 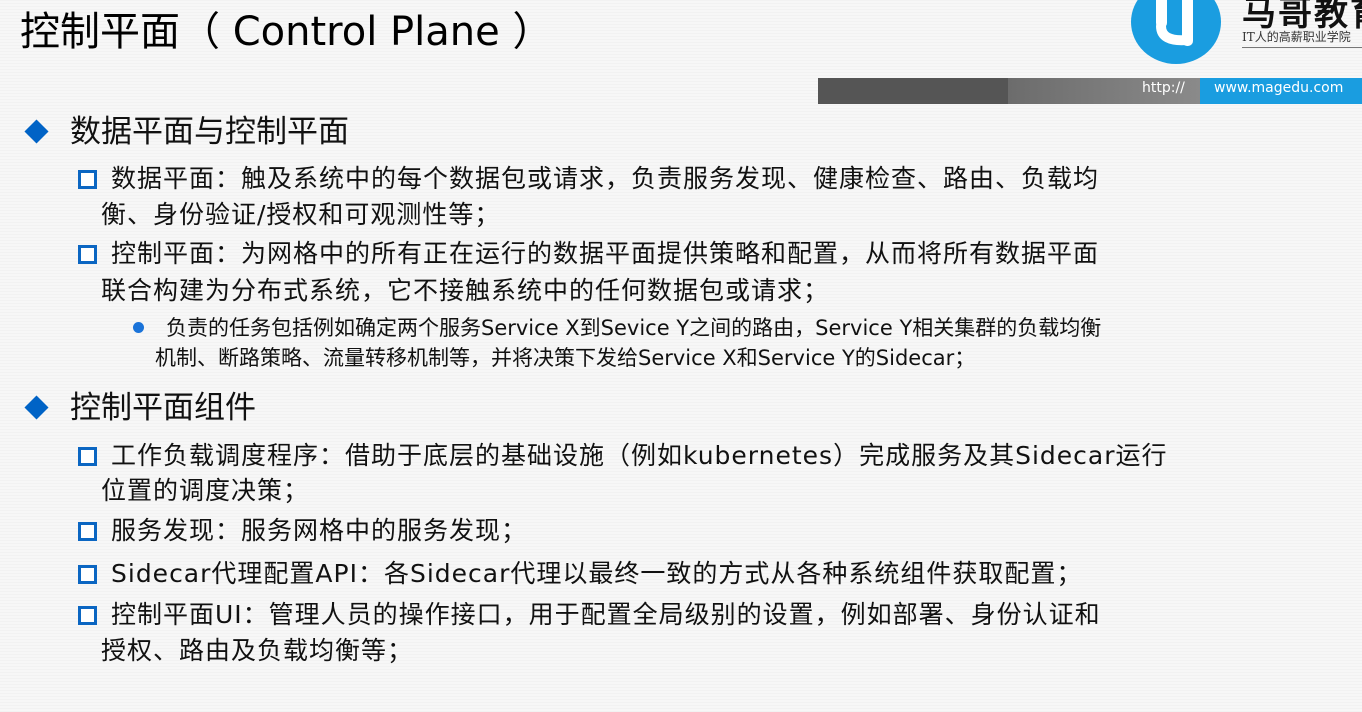 What do you see at coordinates (1302, 38) in the screenshot?
I see `logo-tagline: IT人的高薪职业学院` at bounding box center [1302, 38].